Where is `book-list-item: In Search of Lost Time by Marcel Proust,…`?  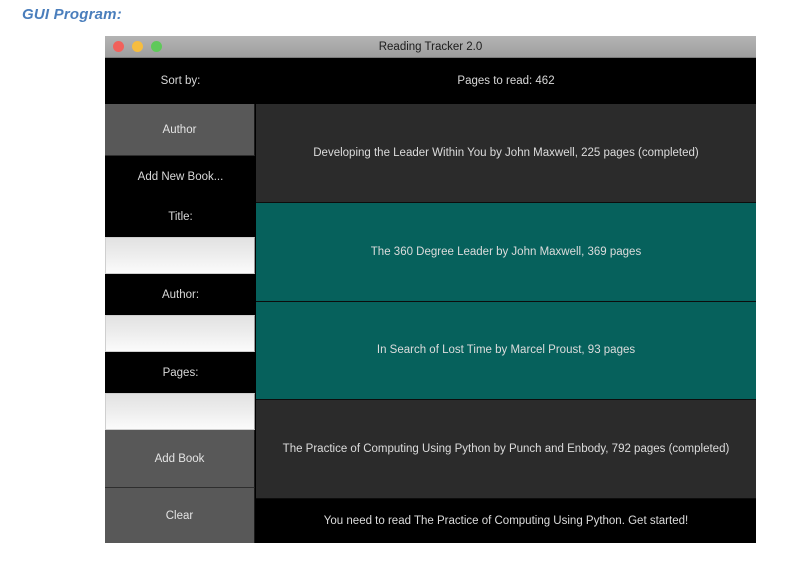
book-list-item: In Search of Lost Time by Marcel Proust,… is located at coordinates (506, 351).